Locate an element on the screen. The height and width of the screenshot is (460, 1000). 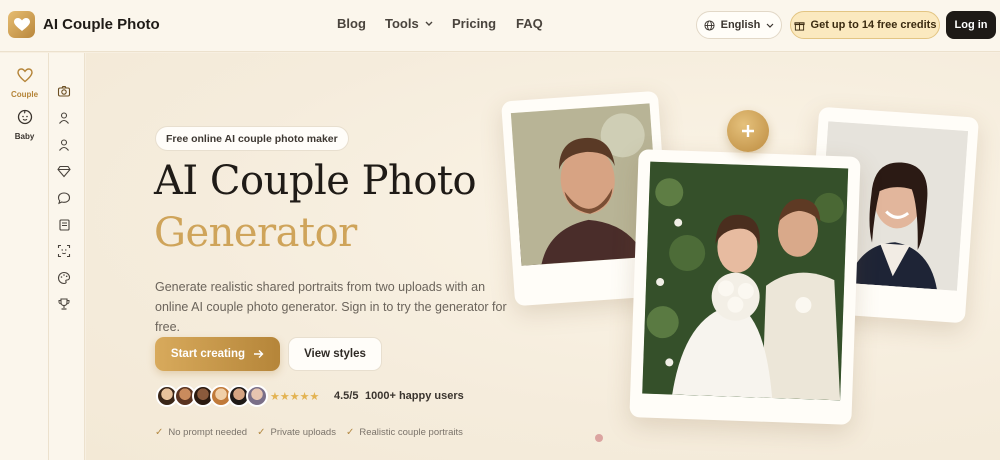
user-avatars is located at coordinates (212, 396).